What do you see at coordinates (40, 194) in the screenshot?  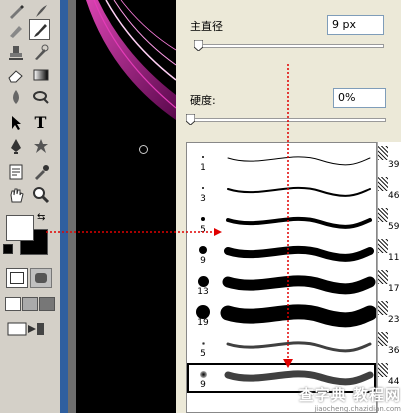 I see `zoom-tool-icon` at bounding box center [40, 194].